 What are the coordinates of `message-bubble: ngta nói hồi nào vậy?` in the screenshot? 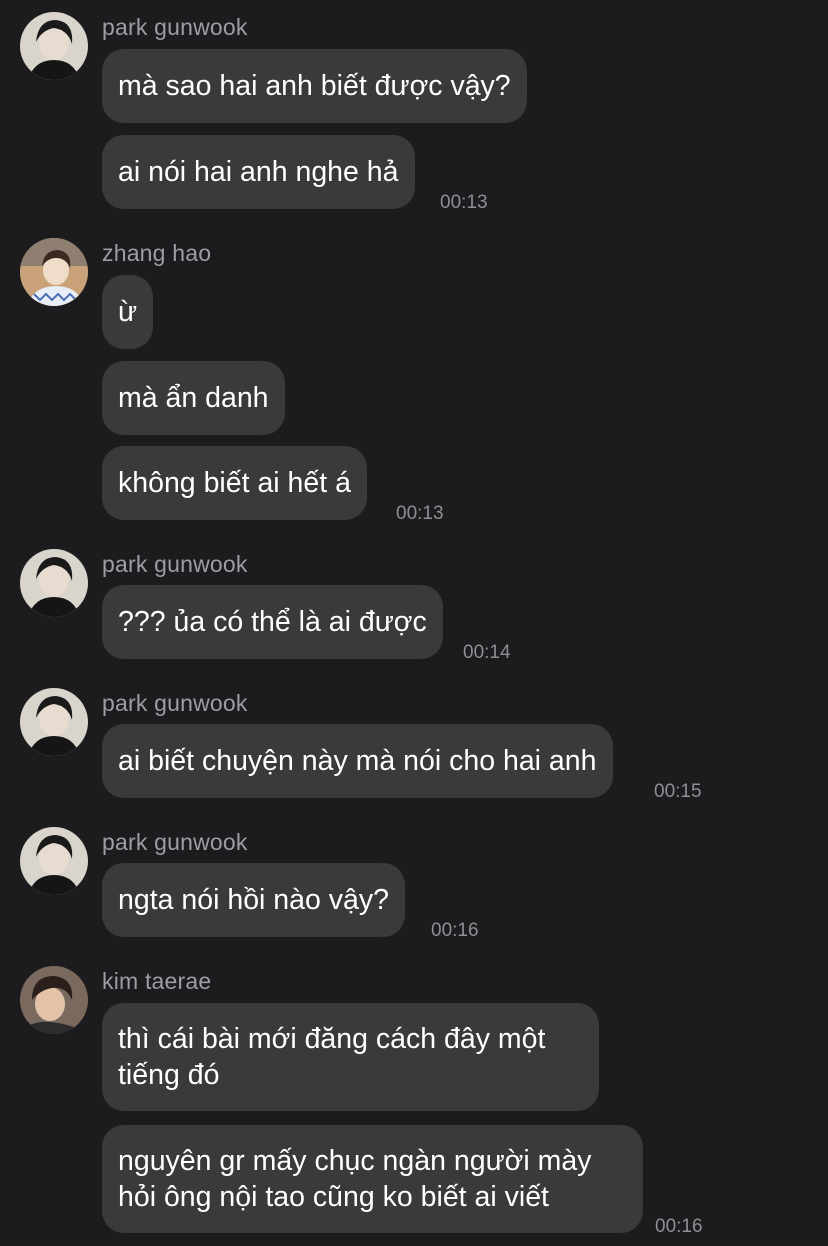 It's located at (253, 900).